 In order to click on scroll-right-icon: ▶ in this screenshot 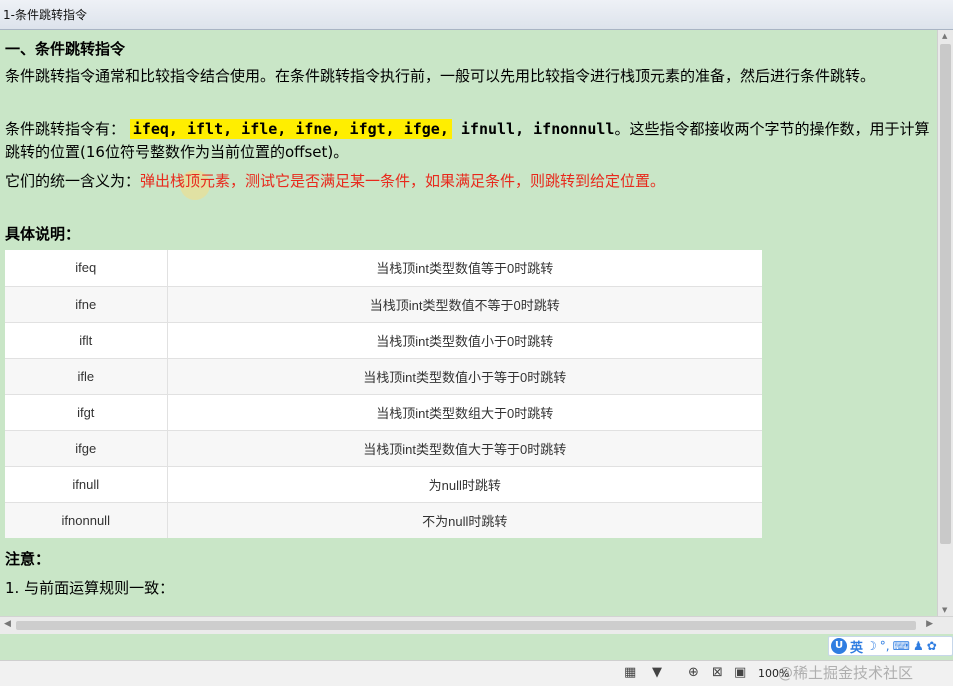, I will do `click(929, 624)`.